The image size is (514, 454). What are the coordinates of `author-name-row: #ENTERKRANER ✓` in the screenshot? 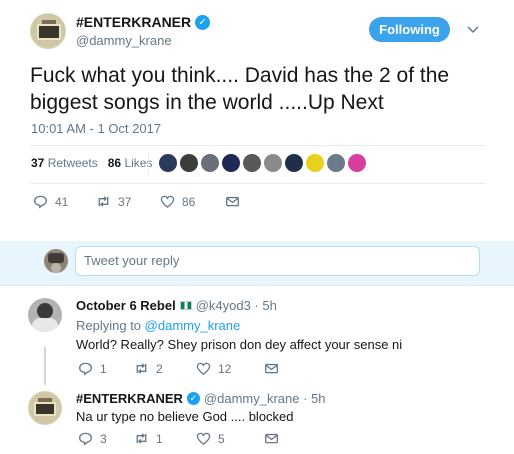 It's located at (143, 22).